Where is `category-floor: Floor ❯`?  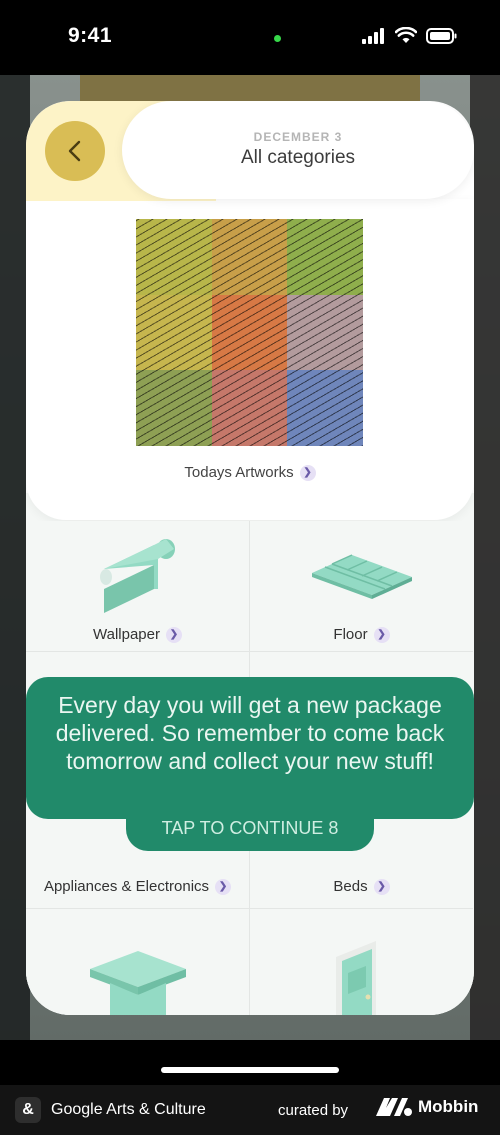 category-floor: Floor ❯ is located at coordinates (361, 586).